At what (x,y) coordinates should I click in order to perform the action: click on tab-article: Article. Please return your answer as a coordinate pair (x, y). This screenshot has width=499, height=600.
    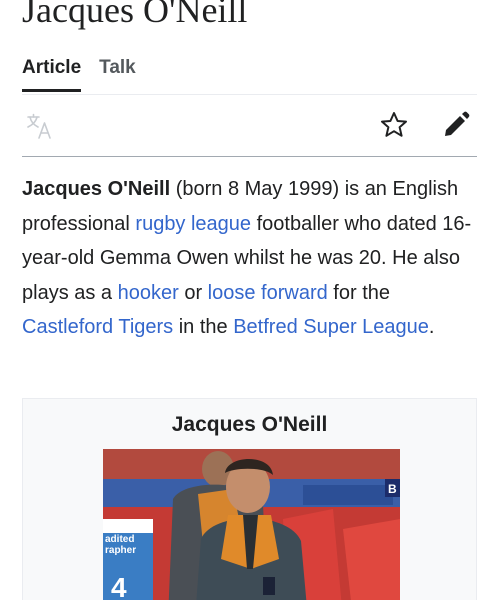
    Looking at the image, I should click on (52, 73).